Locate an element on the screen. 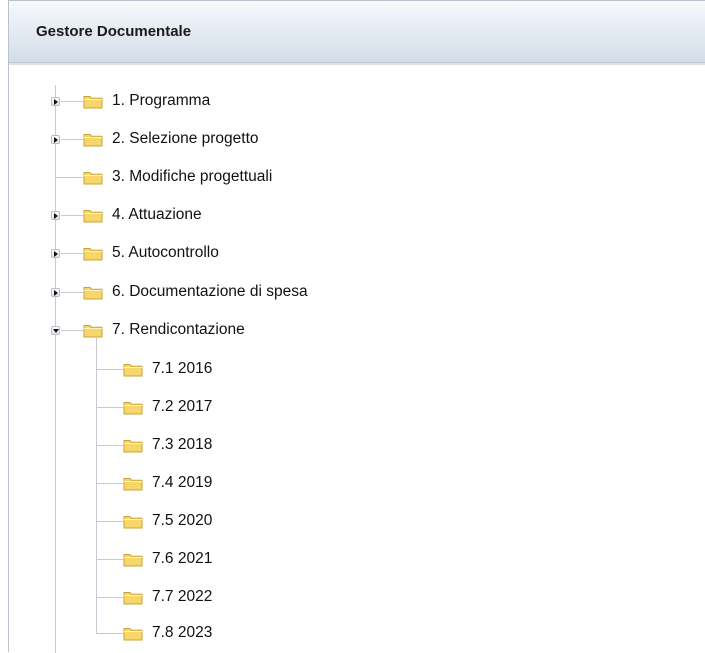 Image resolution: width=705 pixels, height=653 pixels. tree-node-attuazione: 4. Attuazione is located at coordinates (142, 215).